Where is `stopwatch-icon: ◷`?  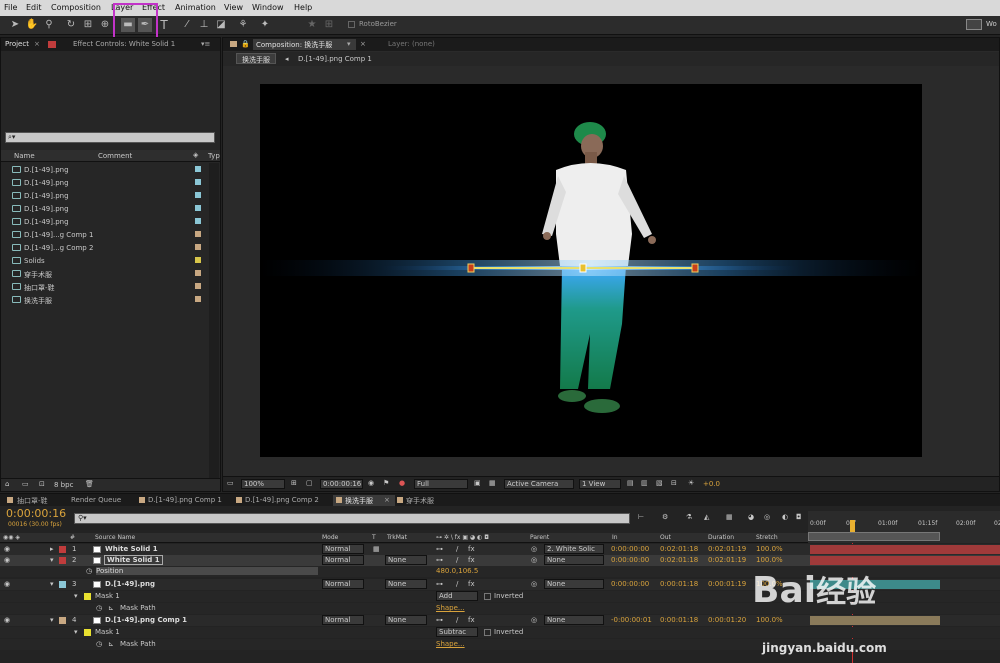 stopwatch-icon: ◷ is located at coordinates (89, 571).